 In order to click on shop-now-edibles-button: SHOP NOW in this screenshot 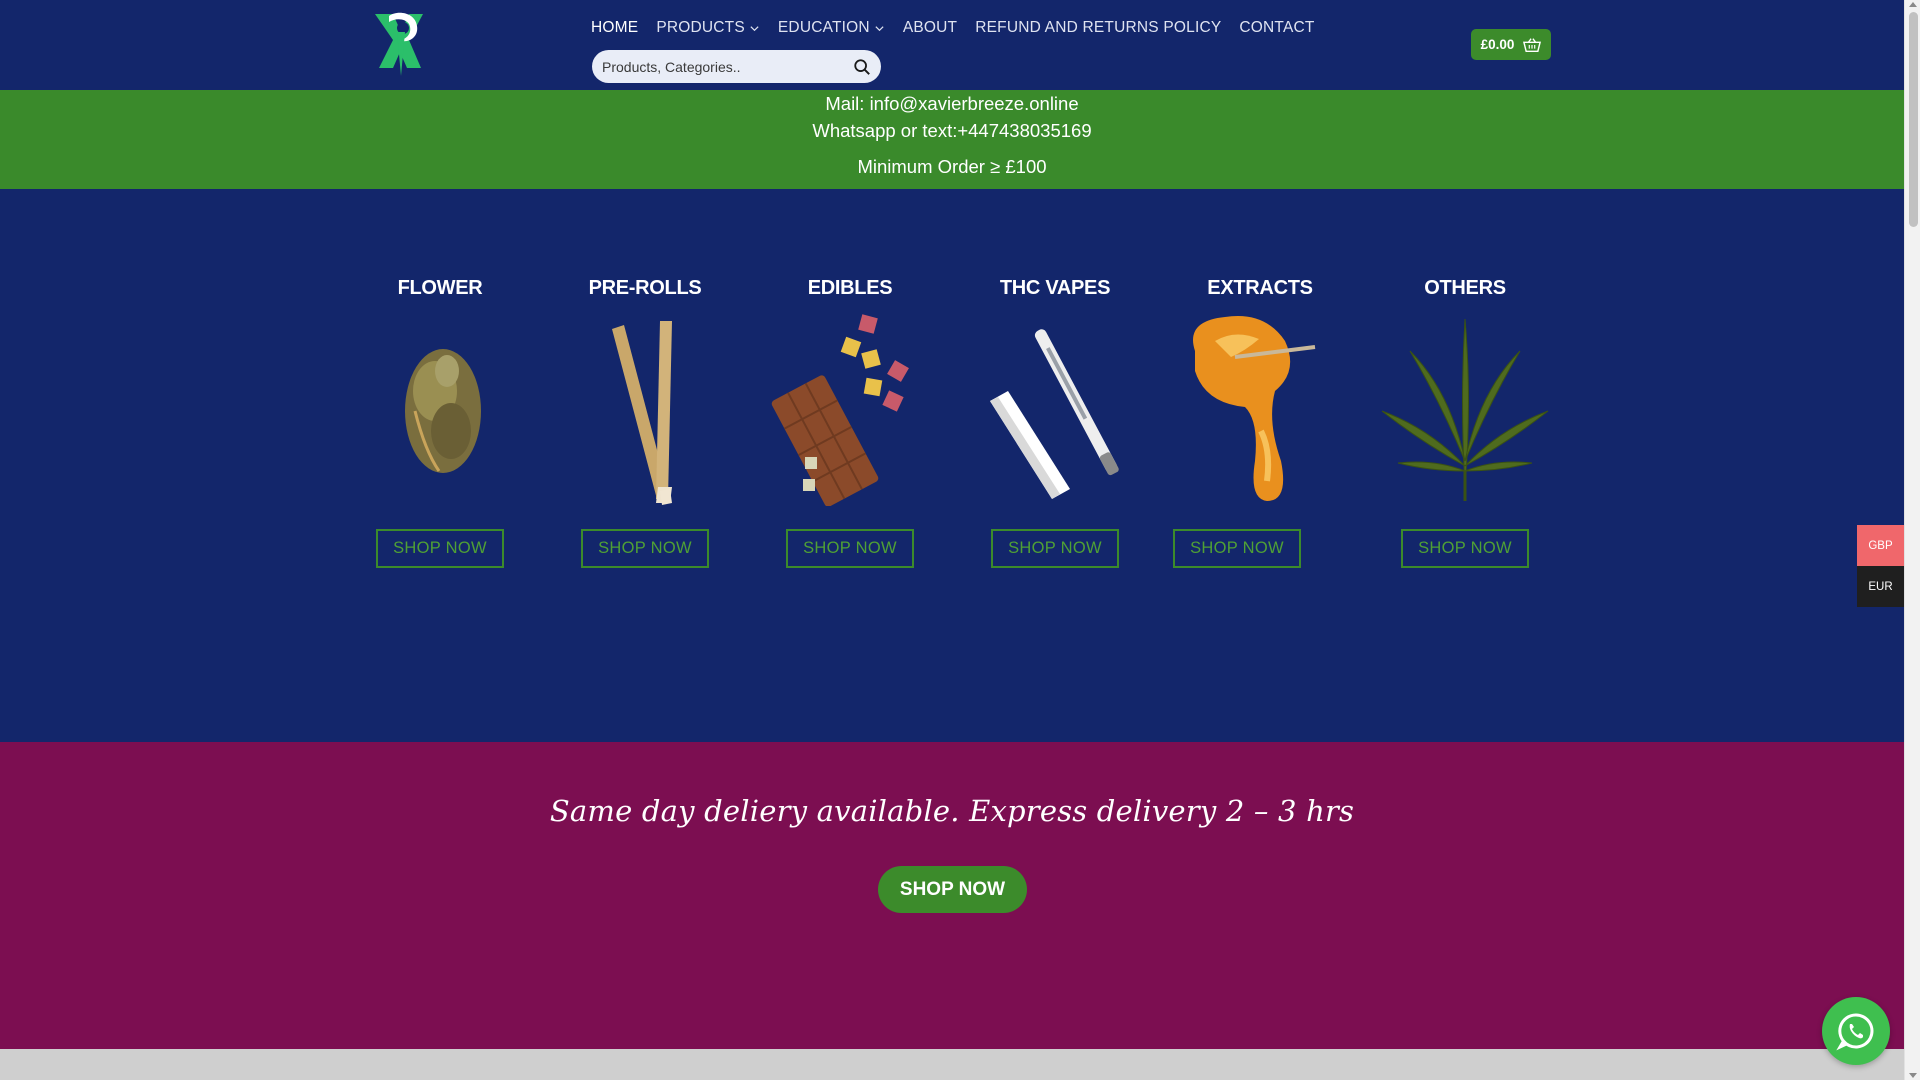, I will do `click(850, 548)`.